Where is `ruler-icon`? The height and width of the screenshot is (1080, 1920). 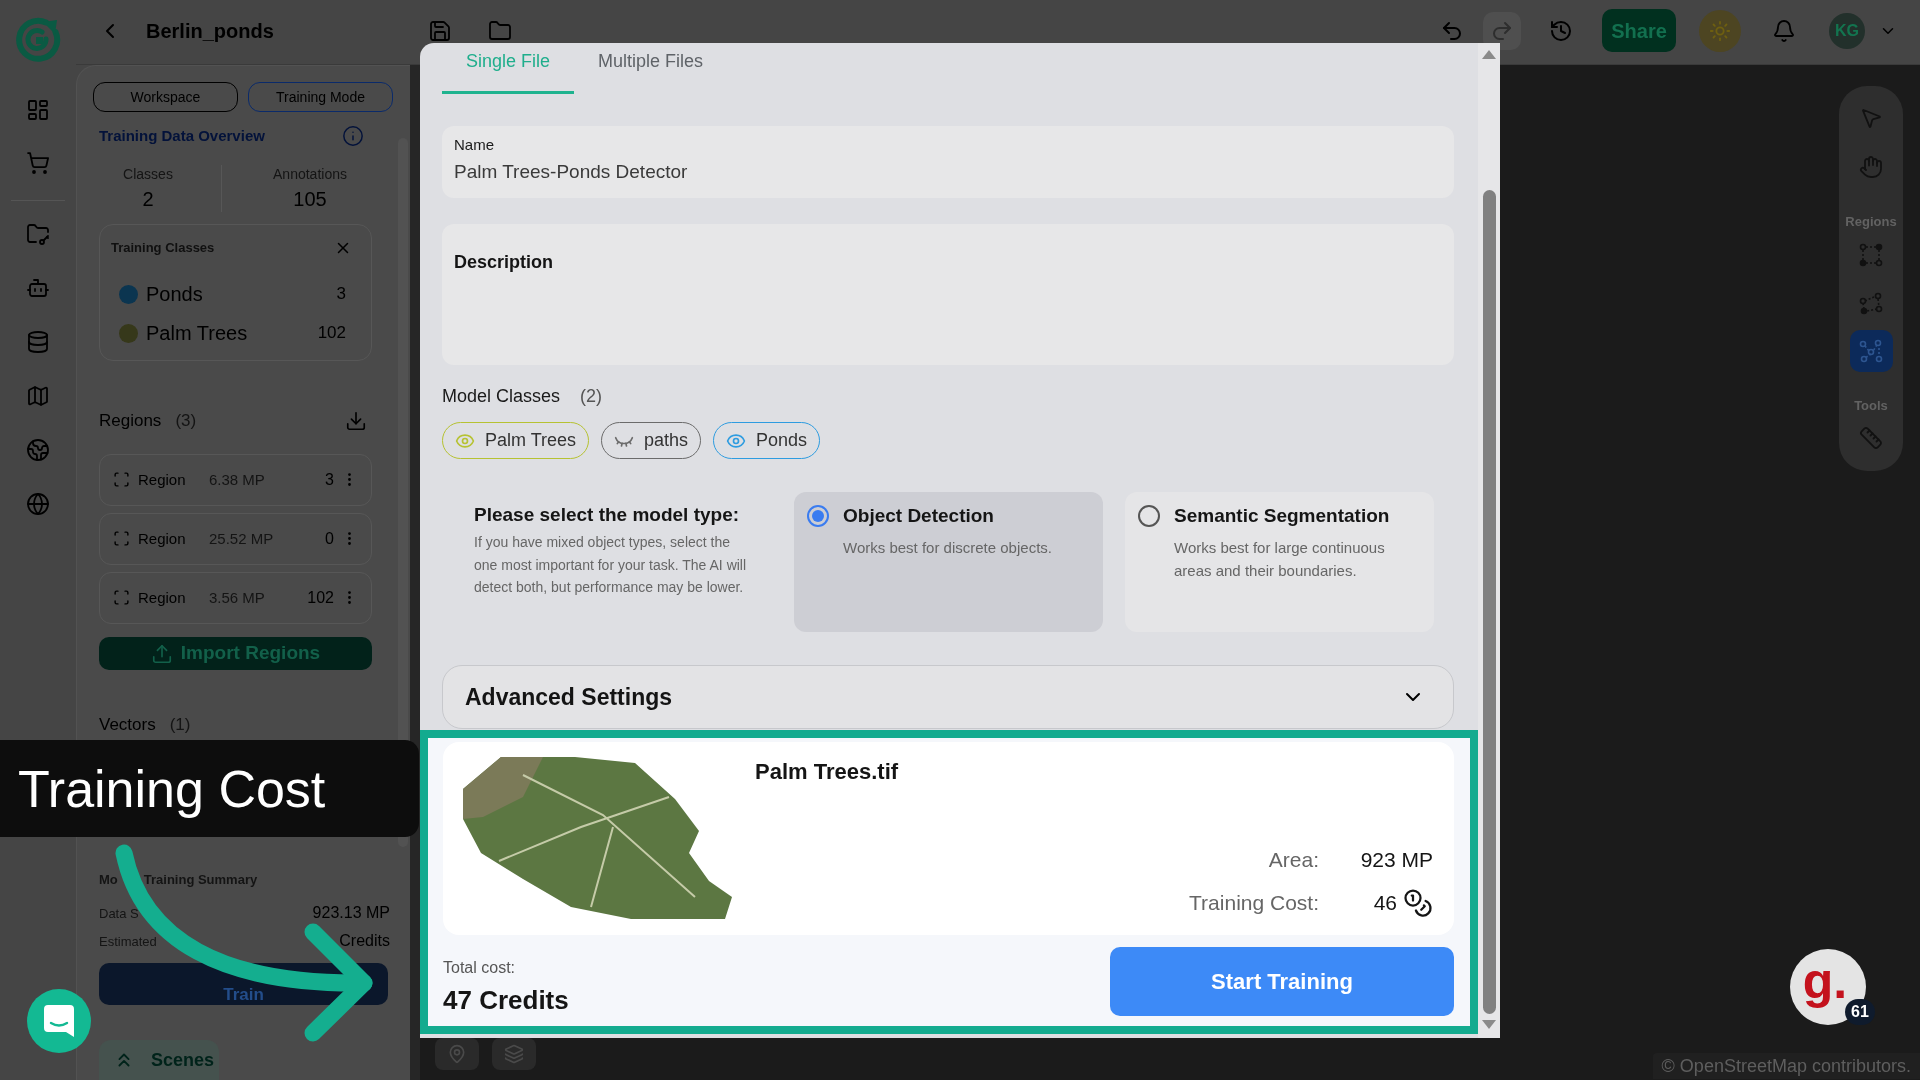 ruler-icon is located at coordinates (1871, 438).